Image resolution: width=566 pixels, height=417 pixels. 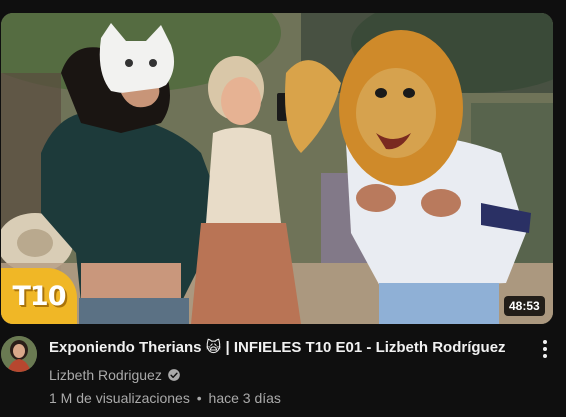 I want to click on upload-age: hace 3 días, so click(x=244, y=398).